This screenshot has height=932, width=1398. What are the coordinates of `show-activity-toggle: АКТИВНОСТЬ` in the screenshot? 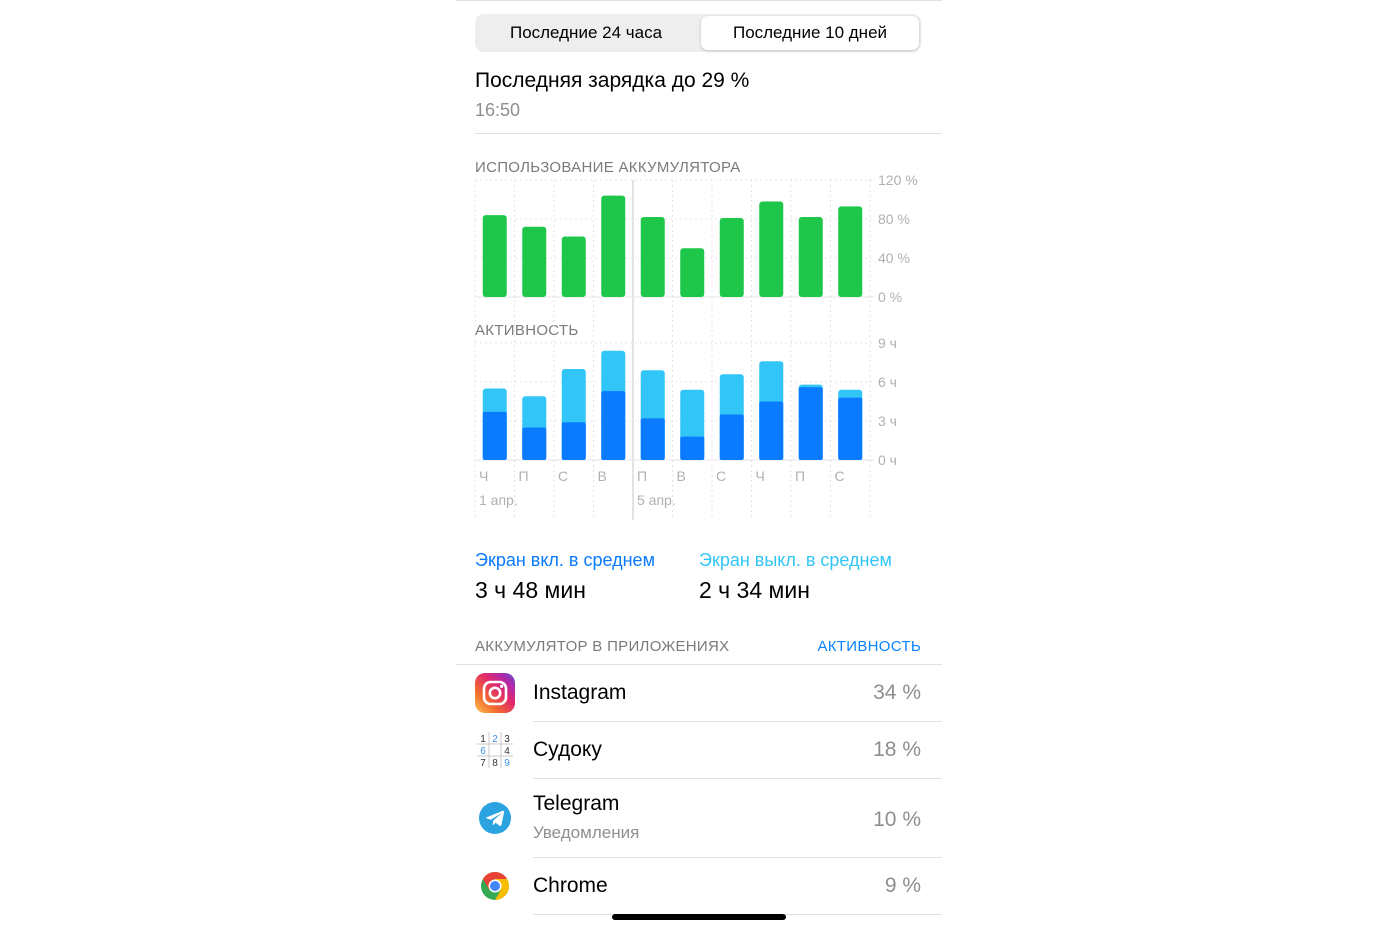 It's located at (869, 646).